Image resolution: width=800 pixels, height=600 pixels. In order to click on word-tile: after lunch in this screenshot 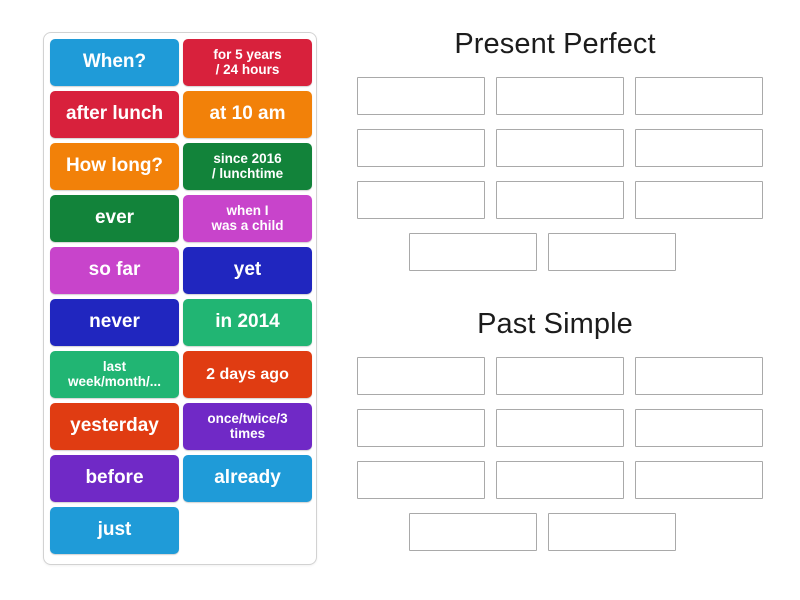, I will do `click(114, 114)`.